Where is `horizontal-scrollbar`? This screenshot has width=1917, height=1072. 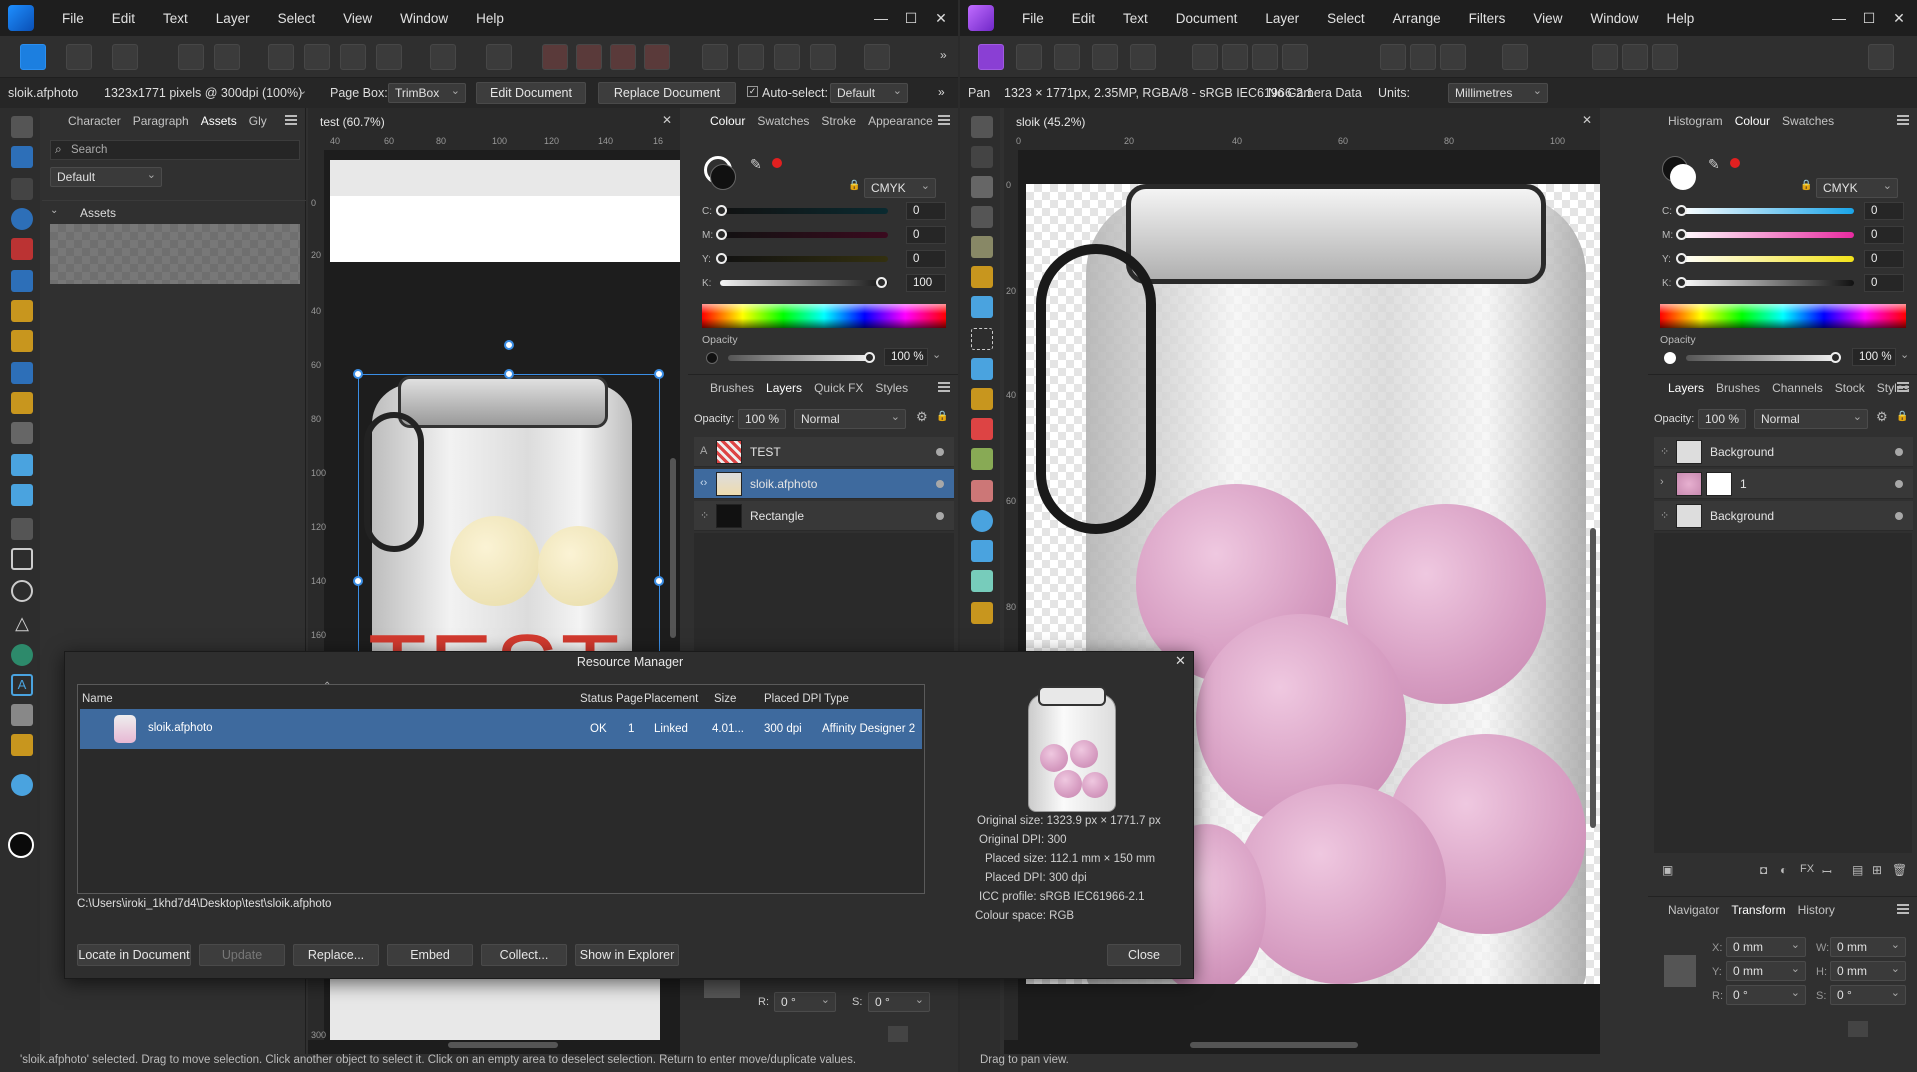
horizontal-scrollbar is located at coordinates (503, 1045).